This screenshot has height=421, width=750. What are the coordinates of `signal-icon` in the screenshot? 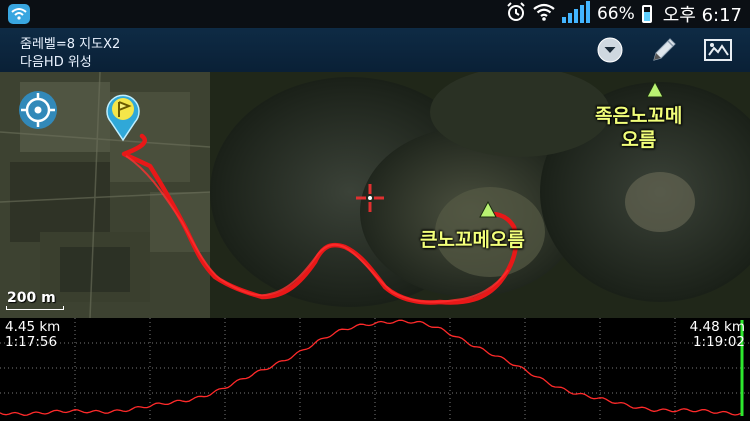 It's located at (575, 12).